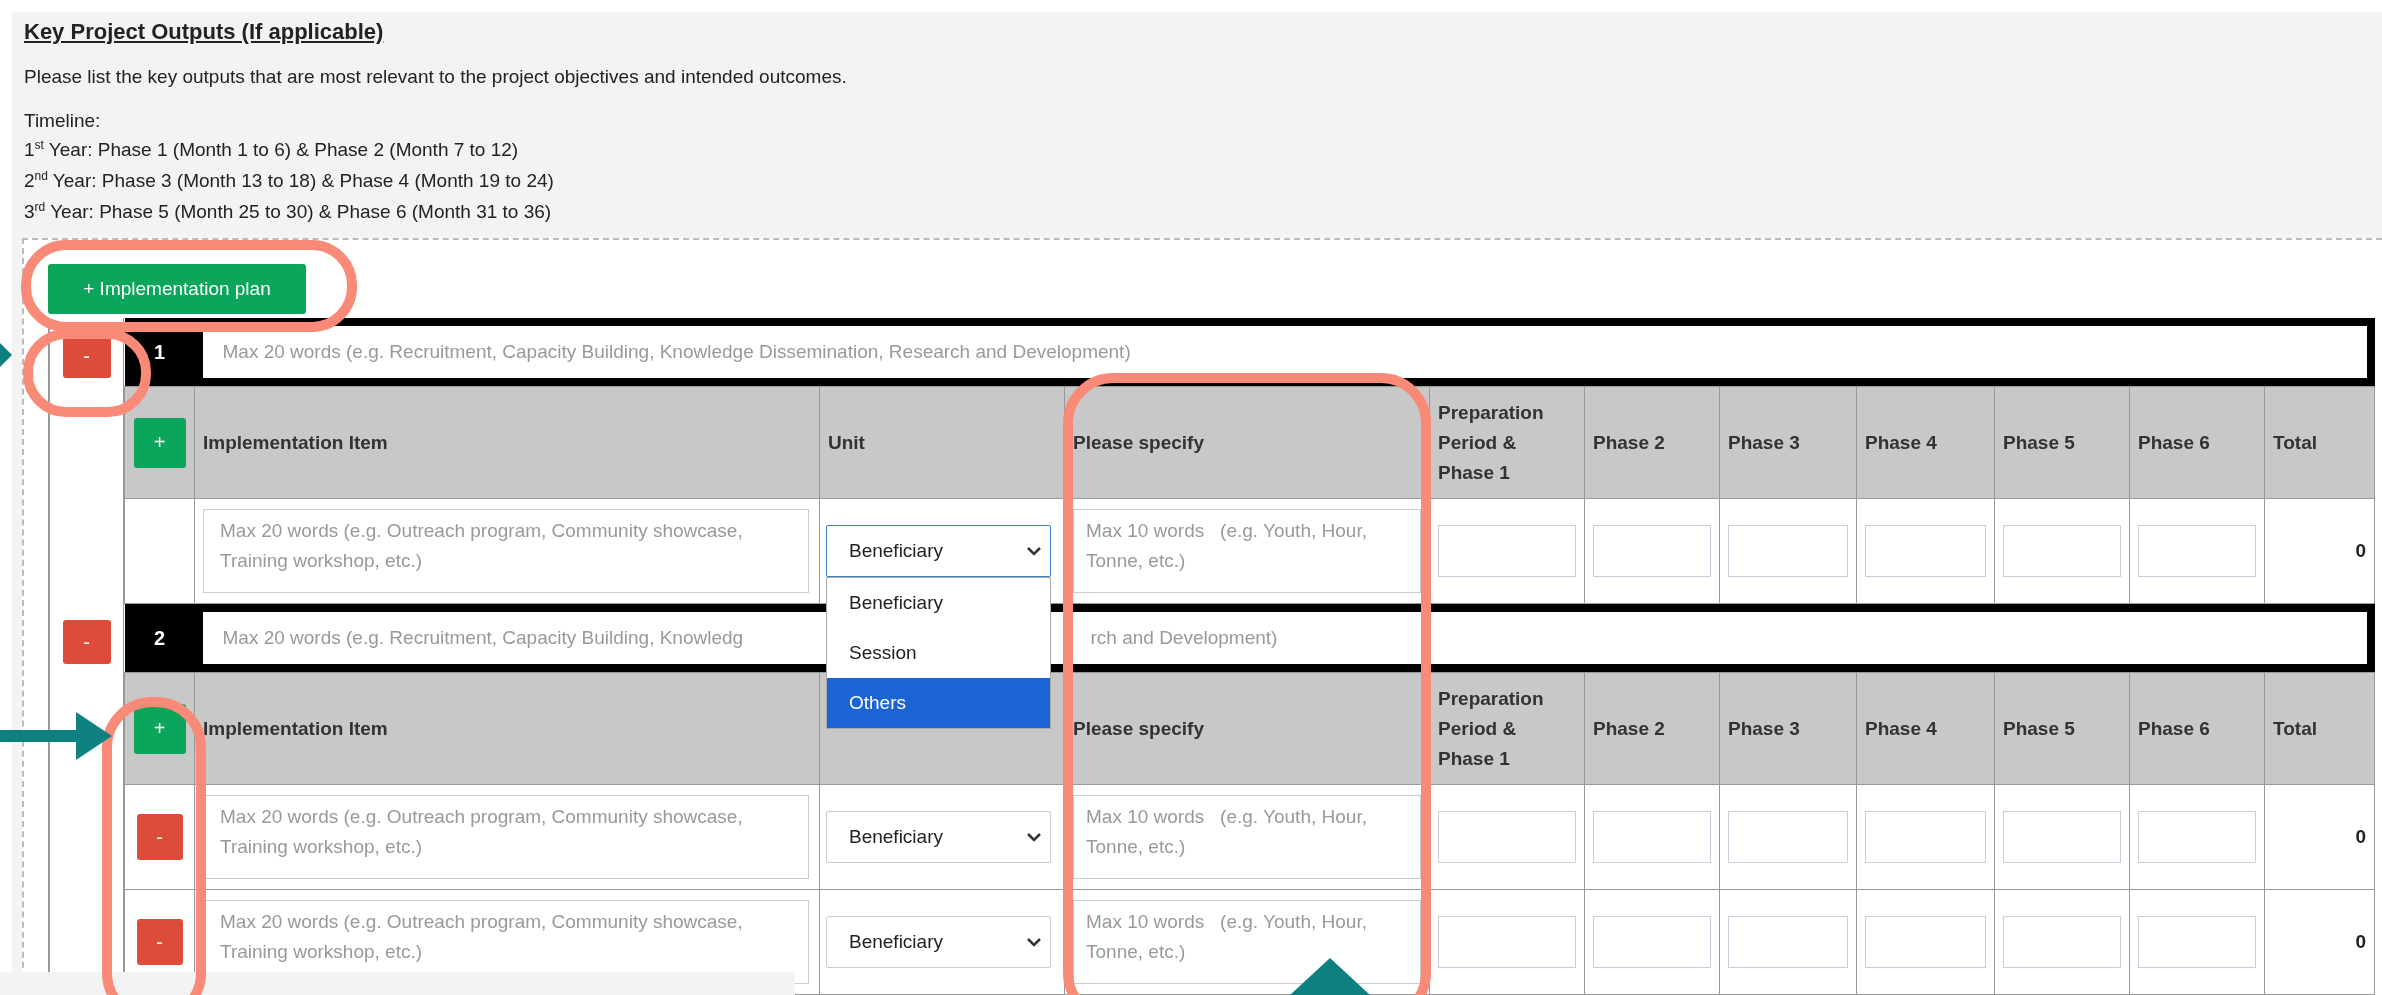 The height and width of the screenshot is (995, 2382). What do you see at coordinates (159, 638) in the screenshot?
I see `output-number: 2` at bounding box center [159, 638].